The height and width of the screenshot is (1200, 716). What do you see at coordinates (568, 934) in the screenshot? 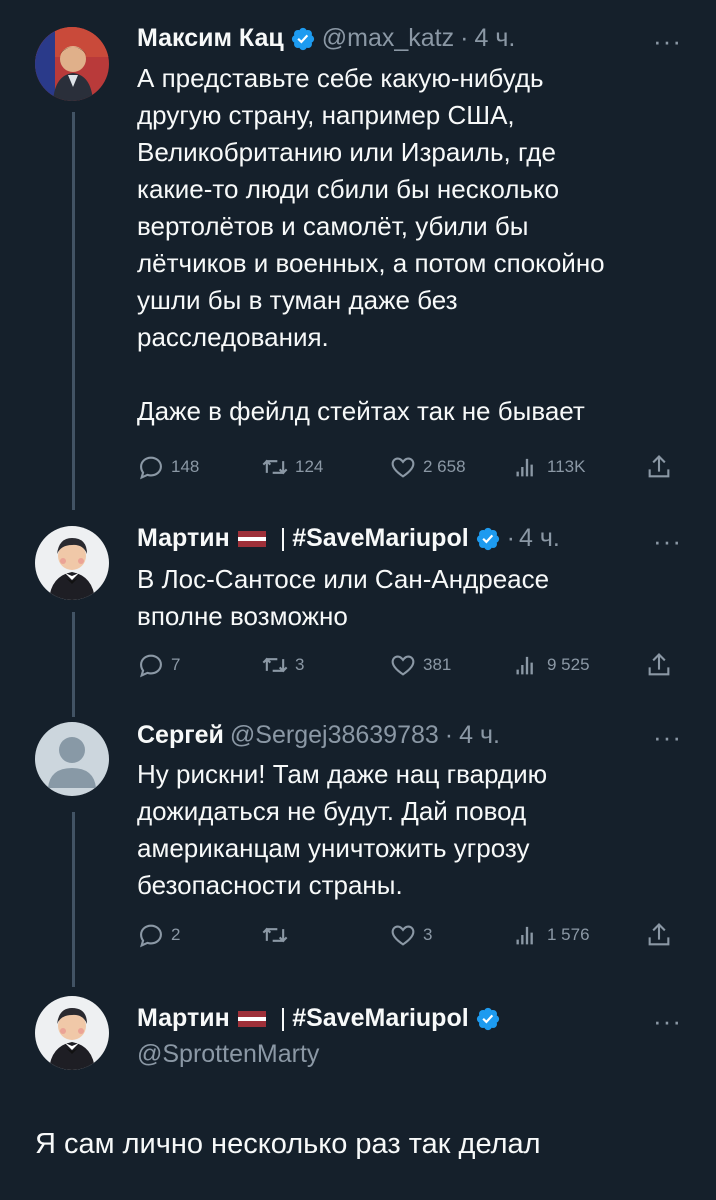
I see `views-count: 1 576` at bounding box center [568, 934].